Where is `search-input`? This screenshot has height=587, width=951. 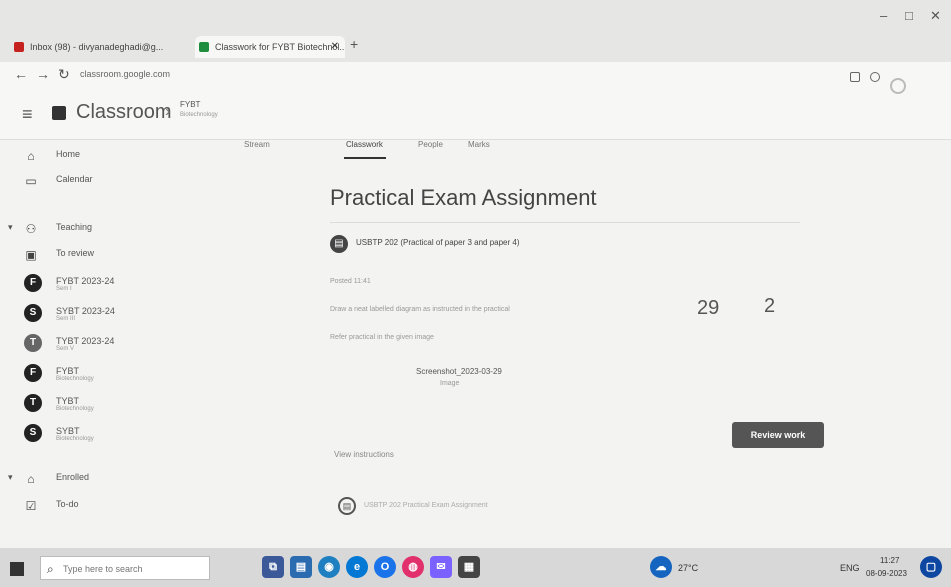 search-input is located at coordinates (133, 569).